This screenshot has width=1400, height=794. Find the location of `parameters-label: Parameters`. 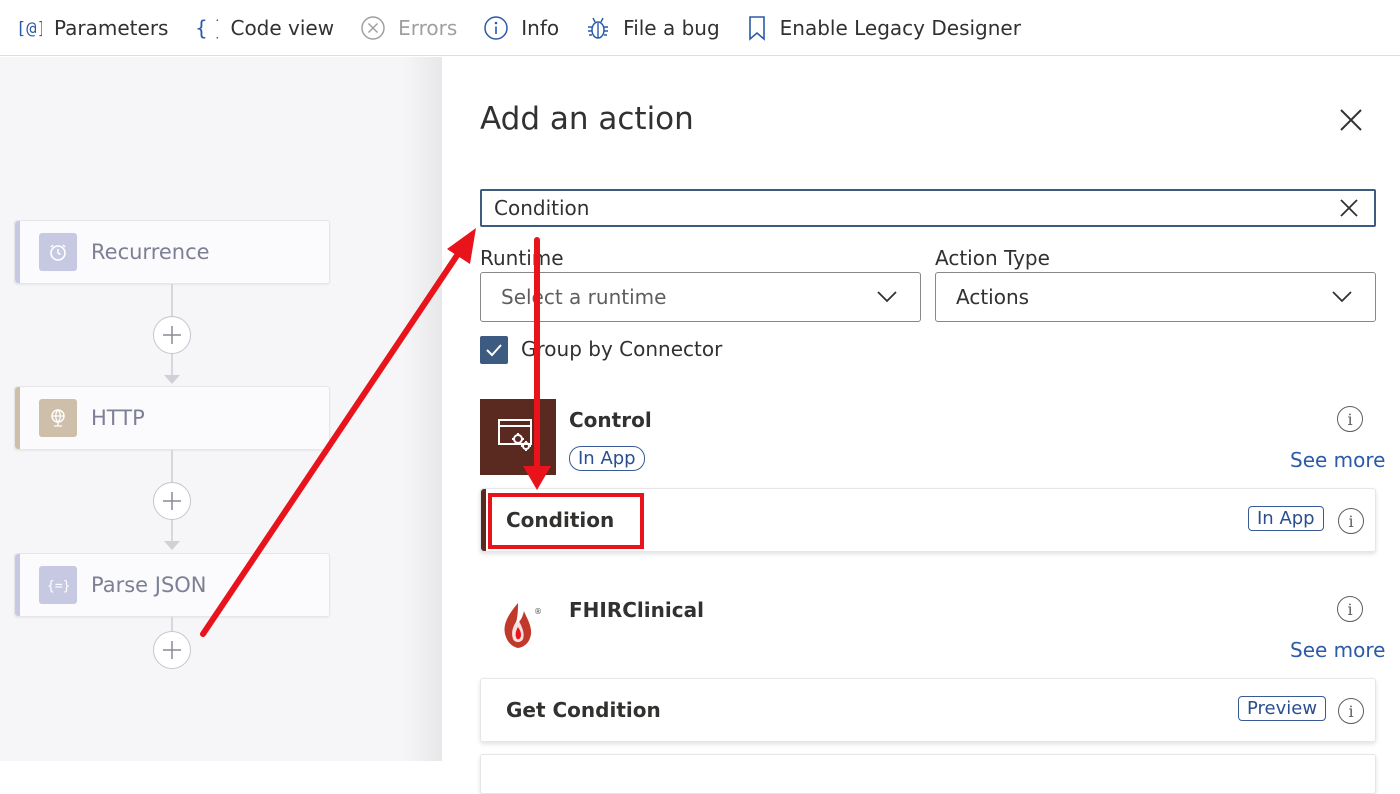

parameters-label: Parameters is located at coordinates (111, 27).